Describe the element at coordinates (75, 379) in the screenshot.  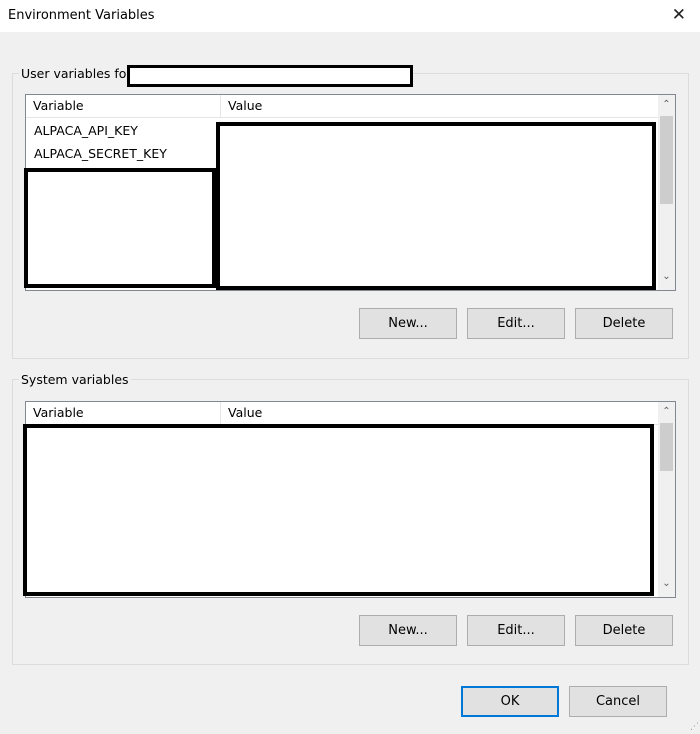
I see `system-variables-label: System variables` at that location.